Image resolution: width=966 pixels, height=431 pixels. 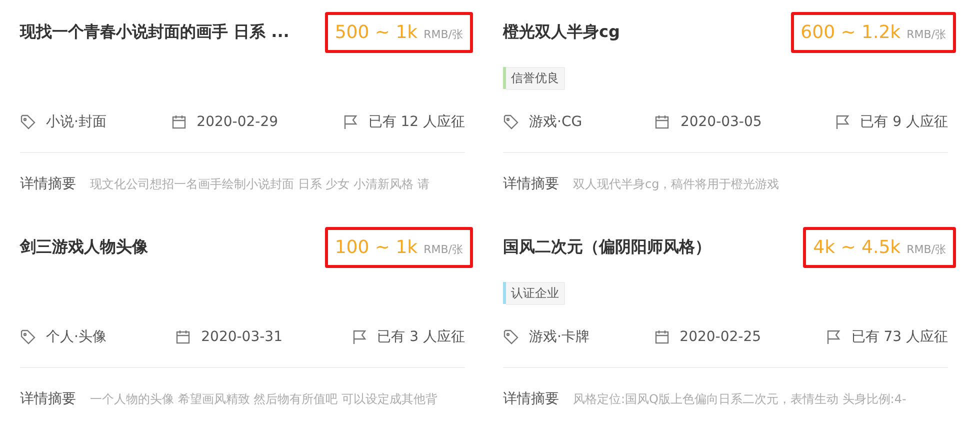 What do you see at coordinates (260, 184) in the screenshot?
I see `summary-text: 现文化公司想招一名画手绘制小说封面 日系 少女 小清新风格 请` at bounding box center [260, 184].